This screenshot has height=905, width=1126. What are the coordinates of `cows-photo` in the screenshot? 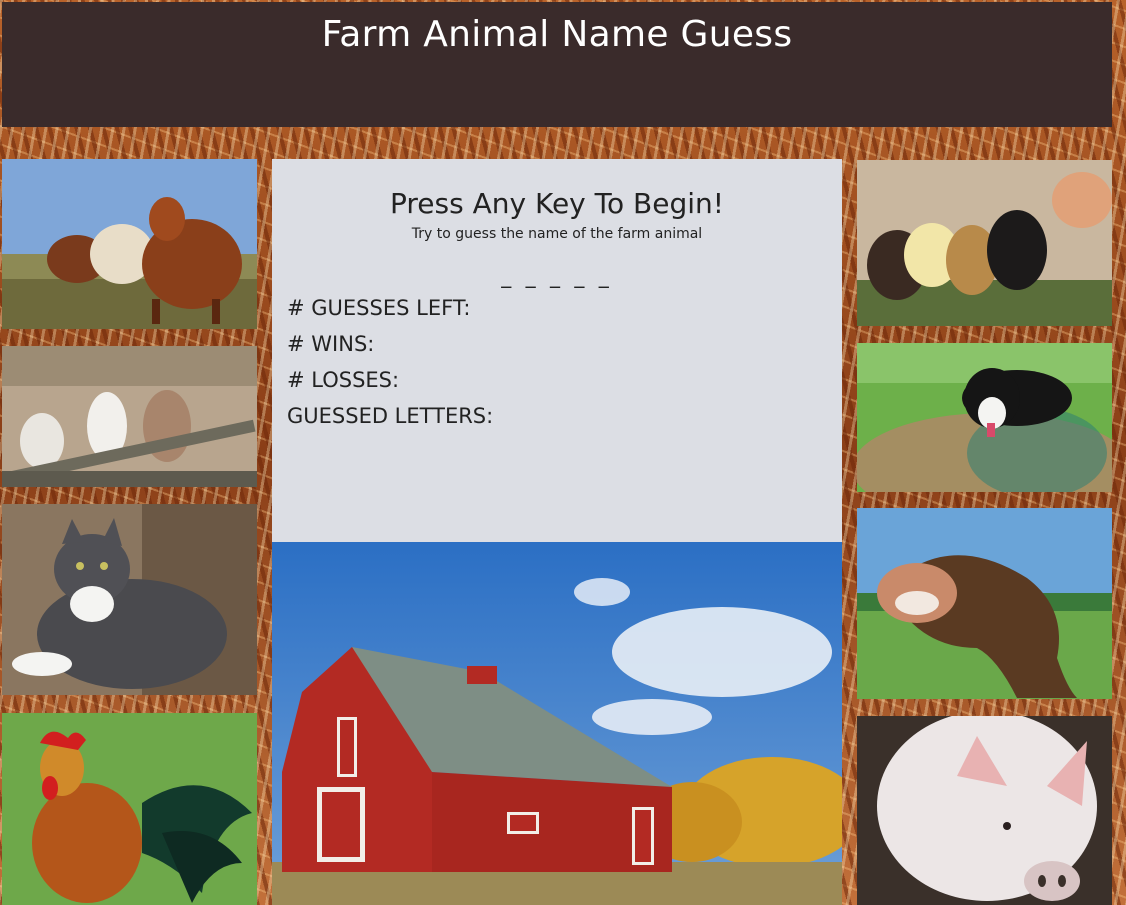 It's located at (129, 244).